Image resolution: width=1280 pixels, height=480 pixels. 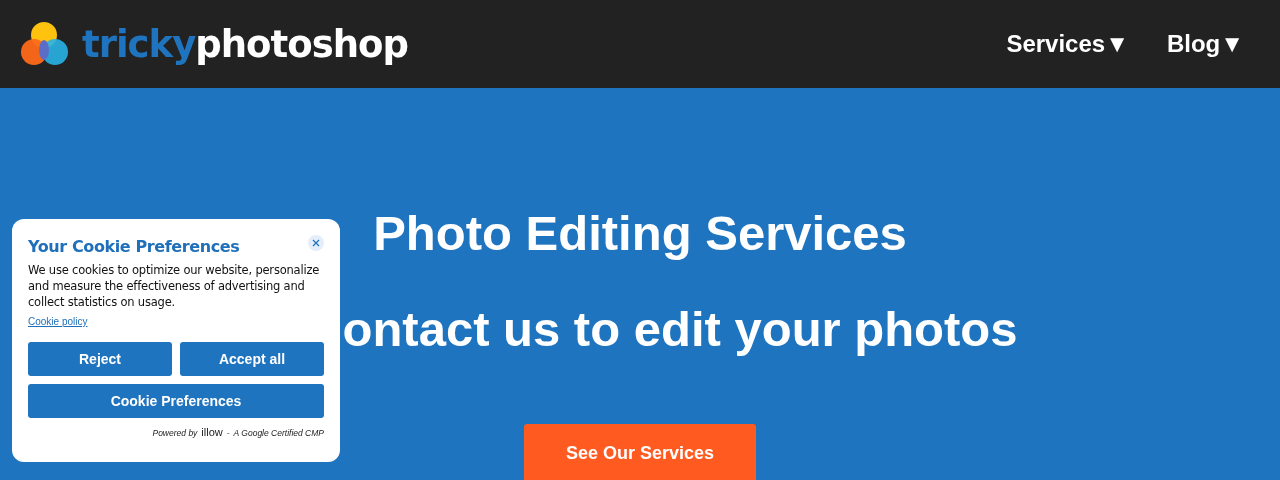 What do you see at coordinates (100, 359) in the screenshot?
I see `dialog-button: Reject` at bounding box center [100, 359].